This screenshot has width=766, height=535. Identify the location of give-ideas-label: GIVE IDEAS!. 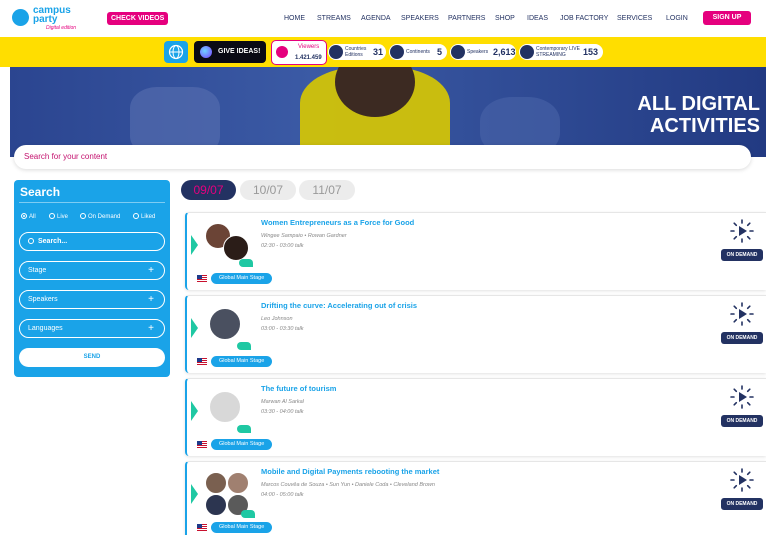
(239, 51).